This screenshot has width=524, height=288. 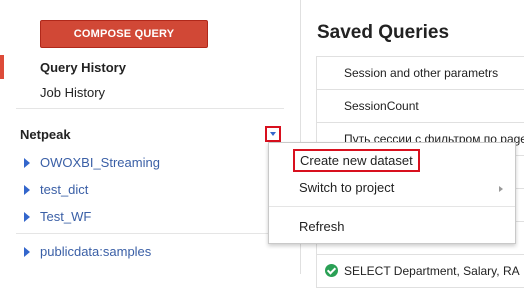 I want to click on dataset-item: OWOXBI_Streaming, so click(x=92, y=163).